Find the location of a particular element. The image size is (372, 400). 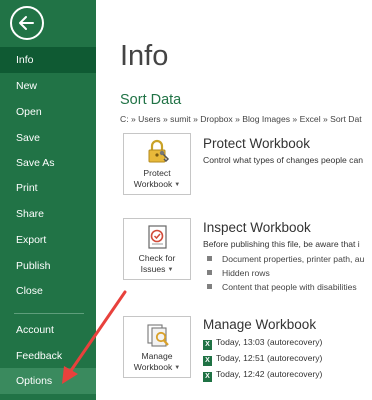

manage-workbook-label-line2: Workbook ▼ is located at coordinates (157, 367).